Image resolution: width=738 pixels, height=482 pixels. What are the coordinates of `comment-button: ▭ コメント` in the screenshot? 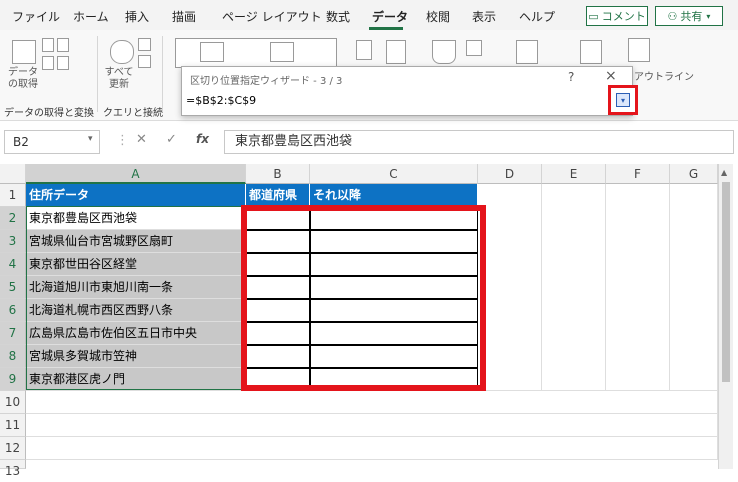 It's located at (617, 16).